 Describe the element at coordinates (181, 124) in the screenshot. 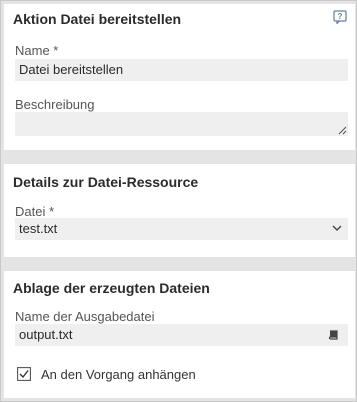

I see `description-textarea` at that location.